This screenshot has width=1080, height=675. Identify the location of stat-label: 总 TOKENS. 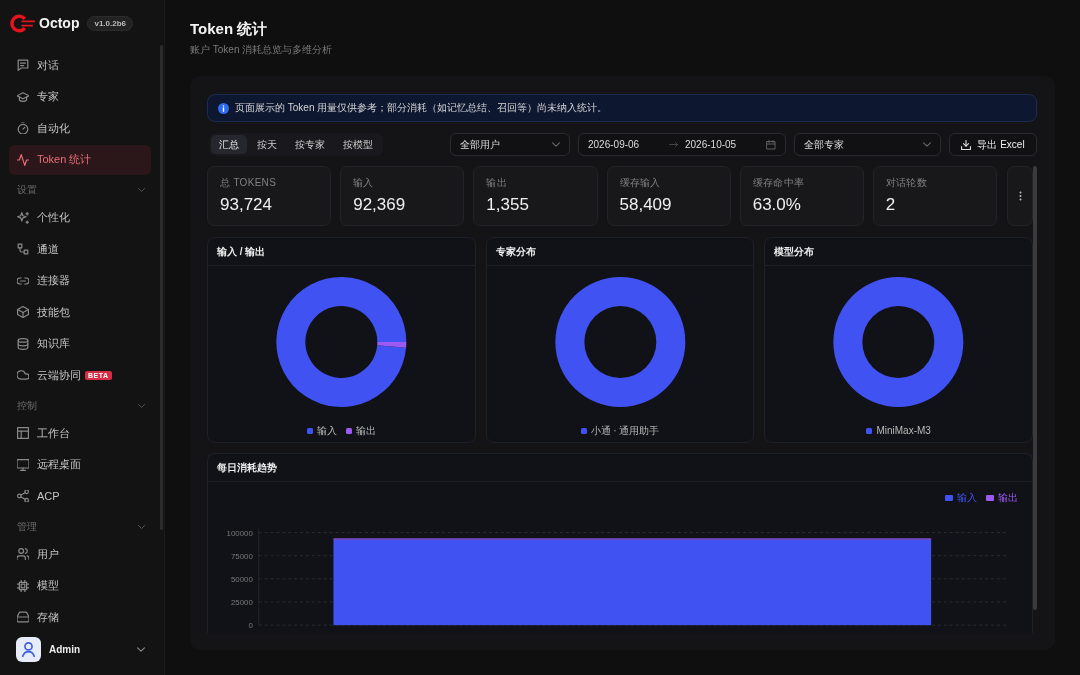
(249, 182).